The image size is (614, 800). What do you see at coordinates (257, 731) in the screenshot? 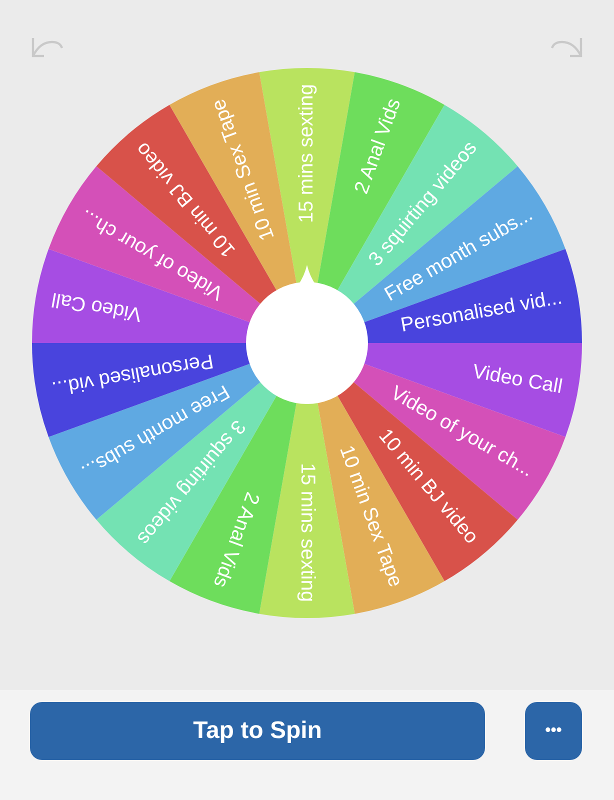
I see `spin-button: Tap to Spin` at bounding box center [257, 731].